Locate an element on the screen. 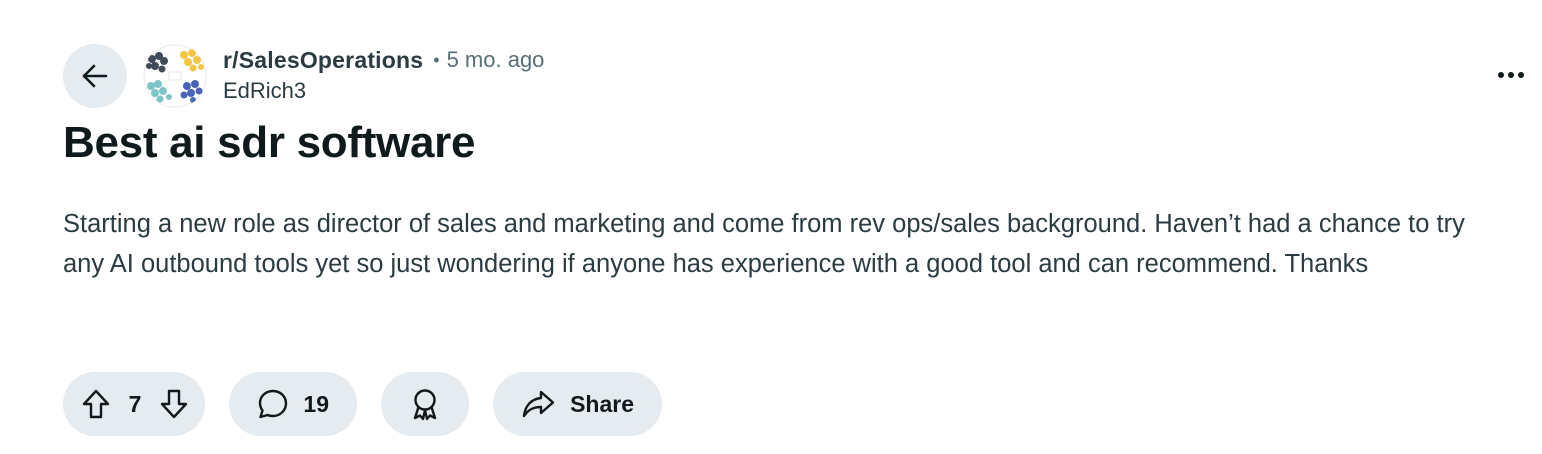 This screenshot has height=454, width=1542. speech-bubble-icon is located at coordinates (273, 404).